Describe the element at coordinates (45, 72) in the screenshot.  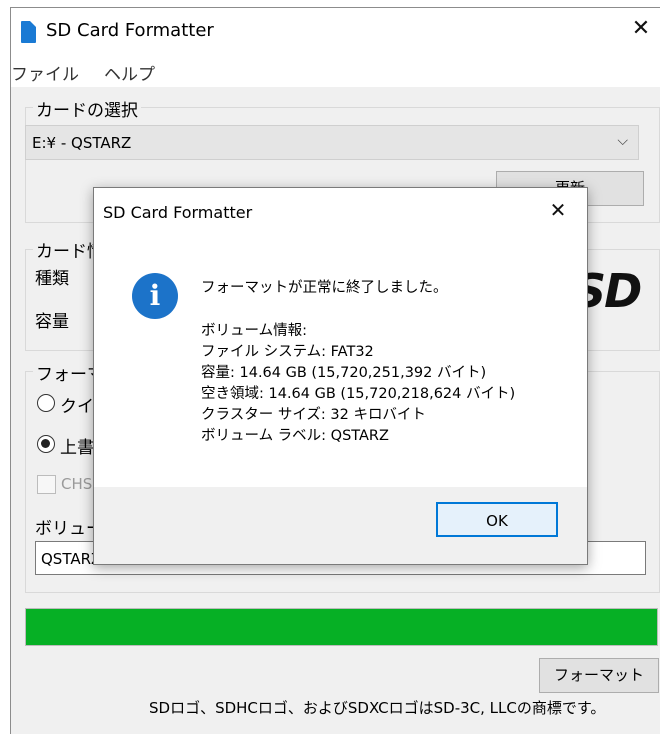
I see `menu-file: ファイル` at that location.